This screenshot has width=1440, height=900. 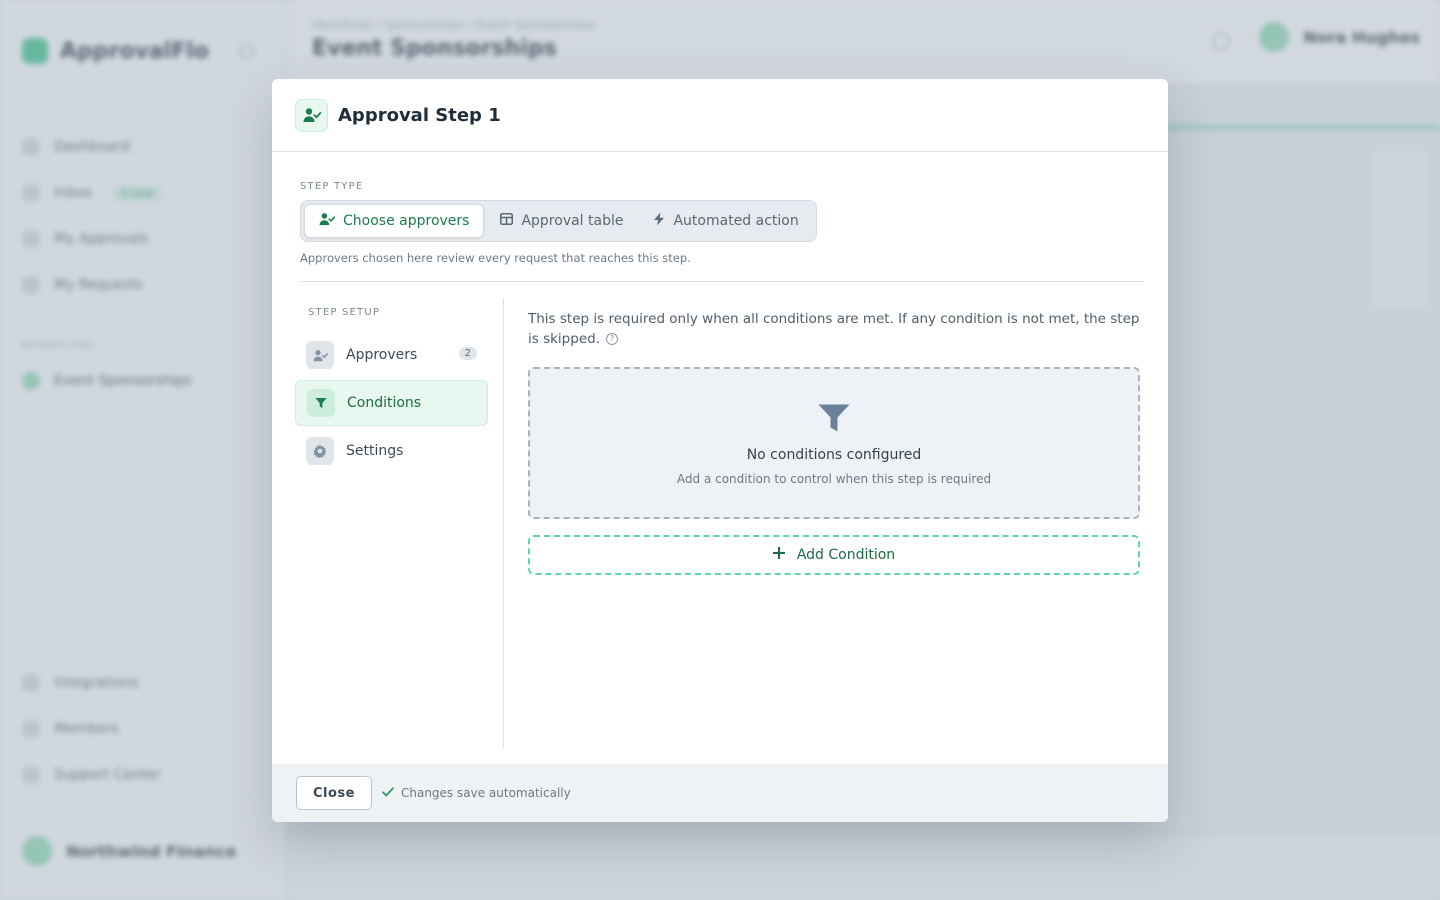 What do you see at coordinates (572, 221) in the screenshot?
I see `step-type-label: Approval table` at bounding box center [572, 221].